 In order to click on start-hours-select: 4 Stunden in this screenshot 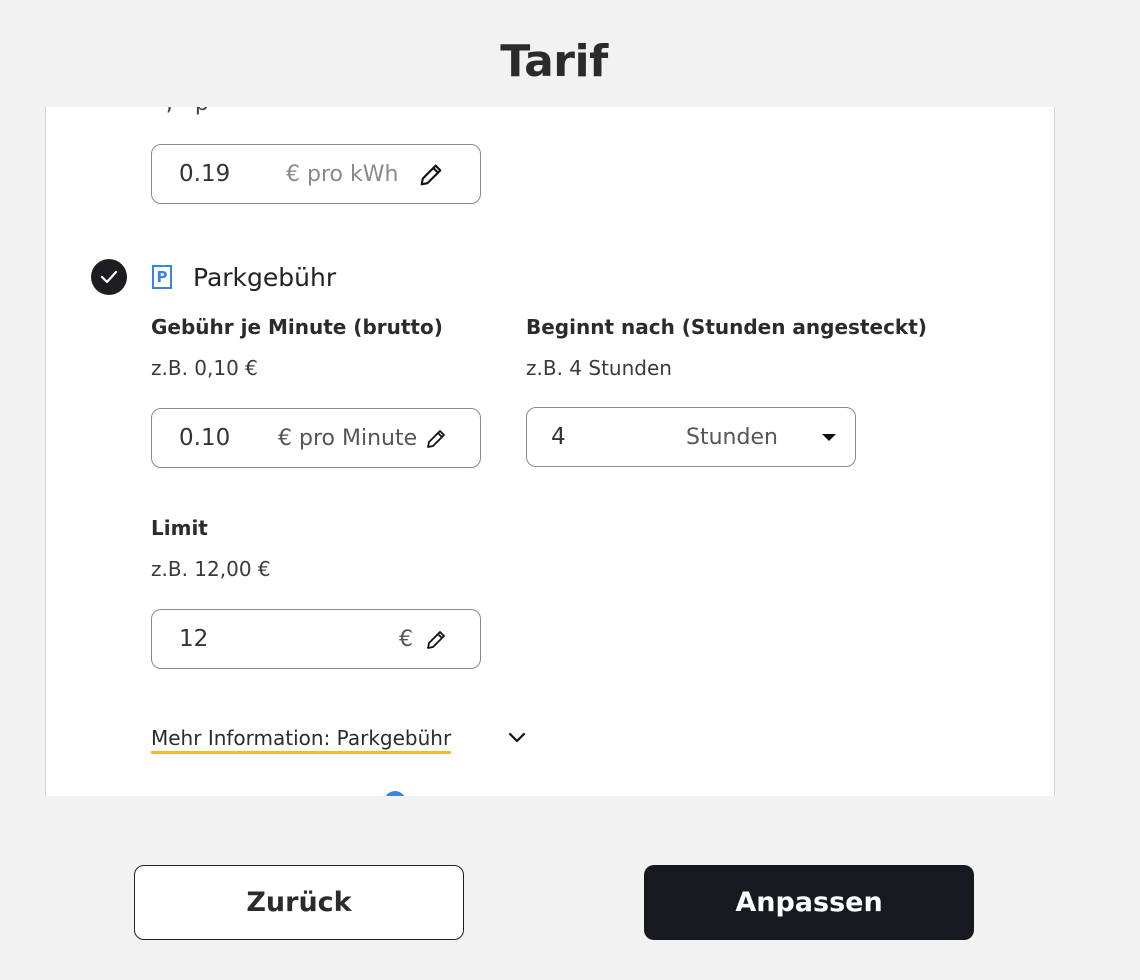, I will do `click(691, 437)`.